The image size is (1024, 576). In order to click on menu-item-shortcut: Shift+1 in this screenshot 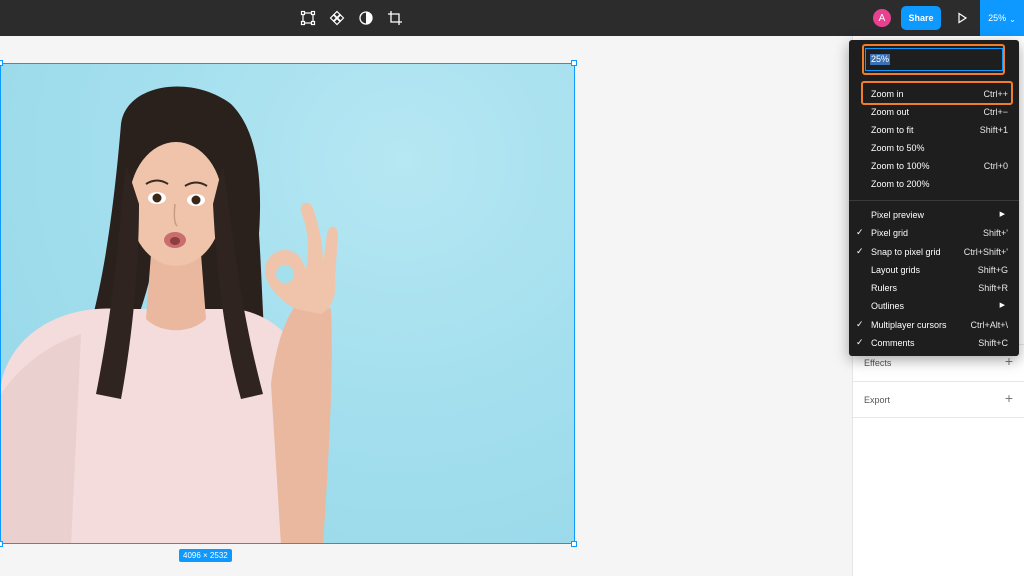, I will do `click(993, 130)`.